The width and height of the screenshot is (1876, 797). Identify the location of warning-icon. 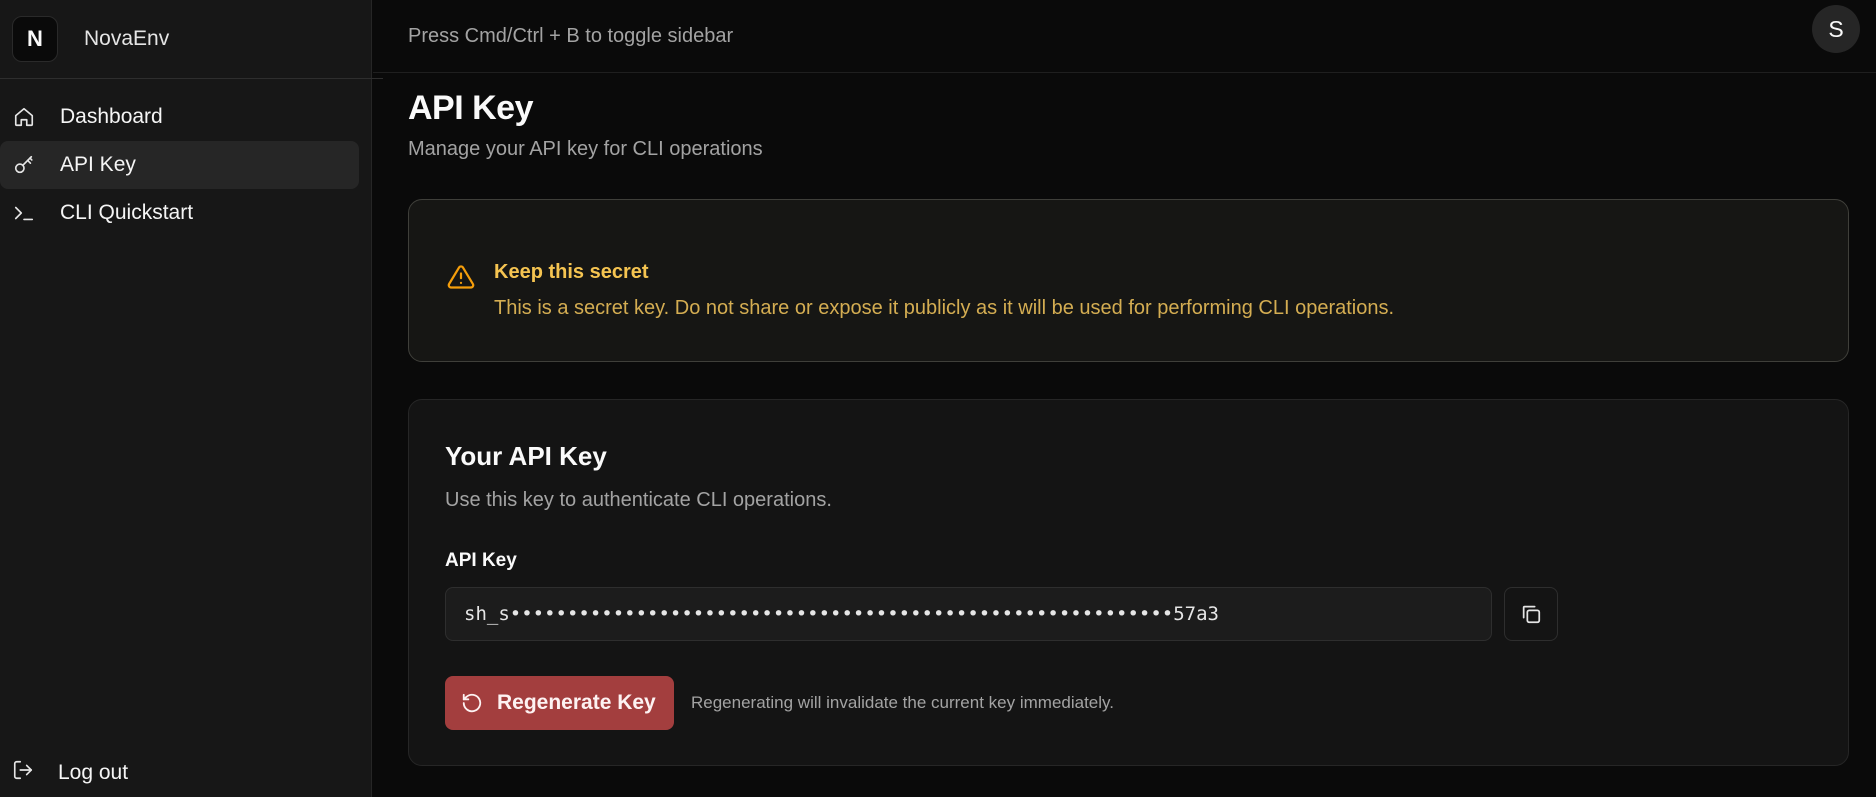
(461, 279).